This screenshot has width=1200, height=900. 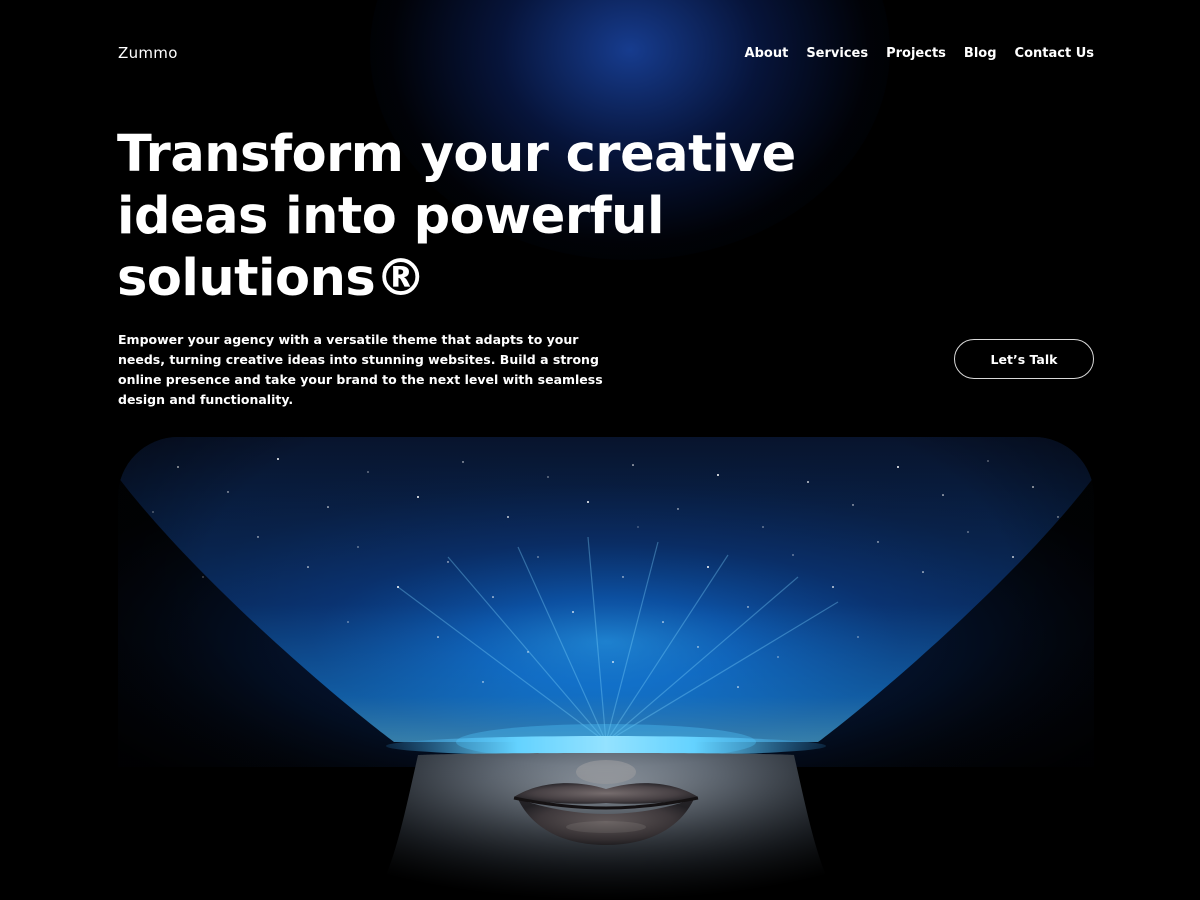 I want to click on site-logo: Zummo, so click(x=148, y=53).